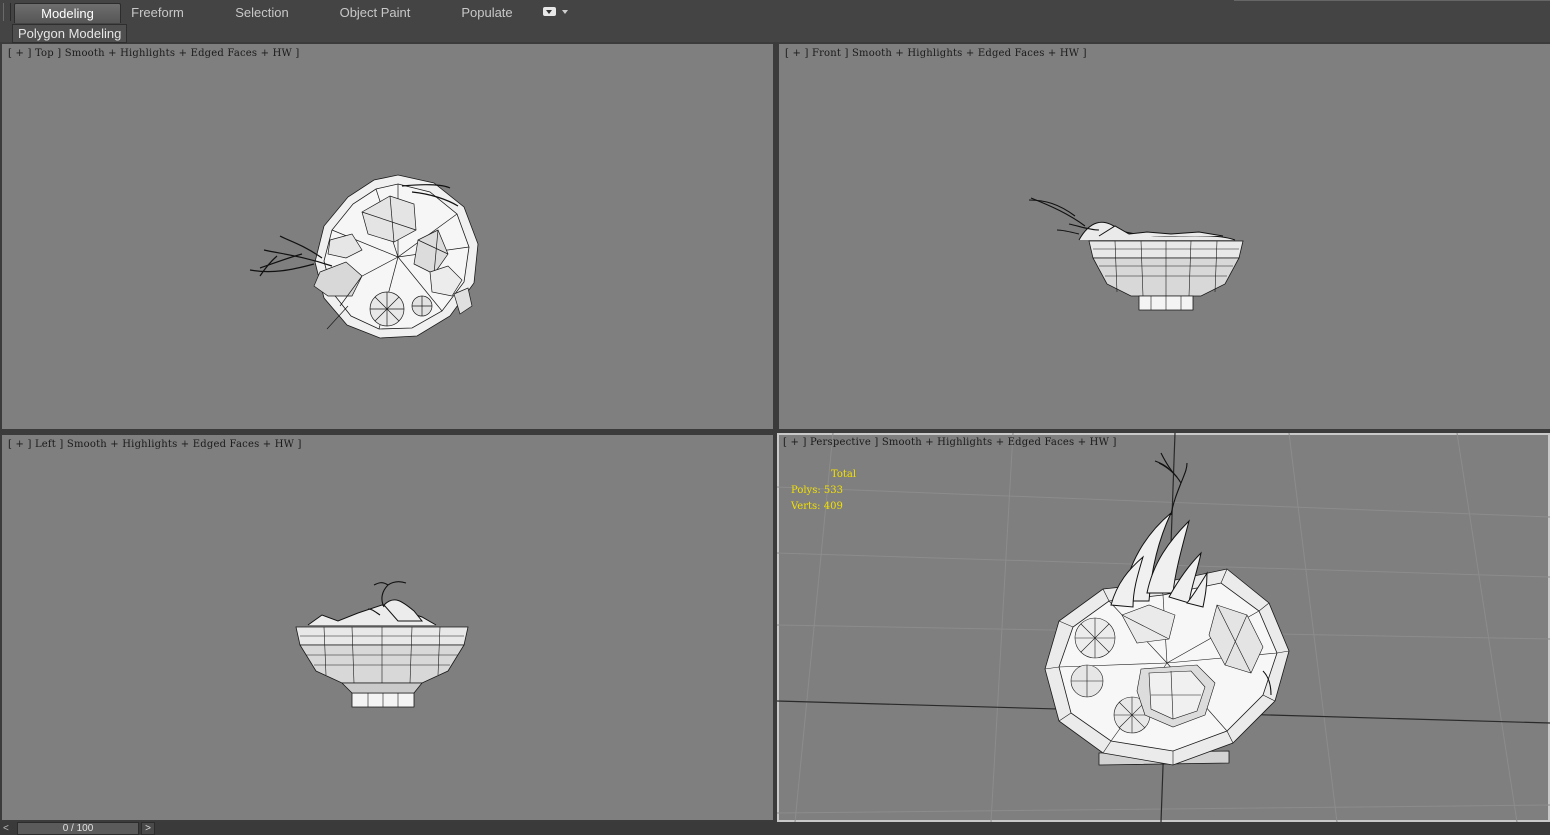 The width and height of the screenshot is (1550, 835). I want to click on time-slider-bar: < 0 / 100 >, so click(775, 828).